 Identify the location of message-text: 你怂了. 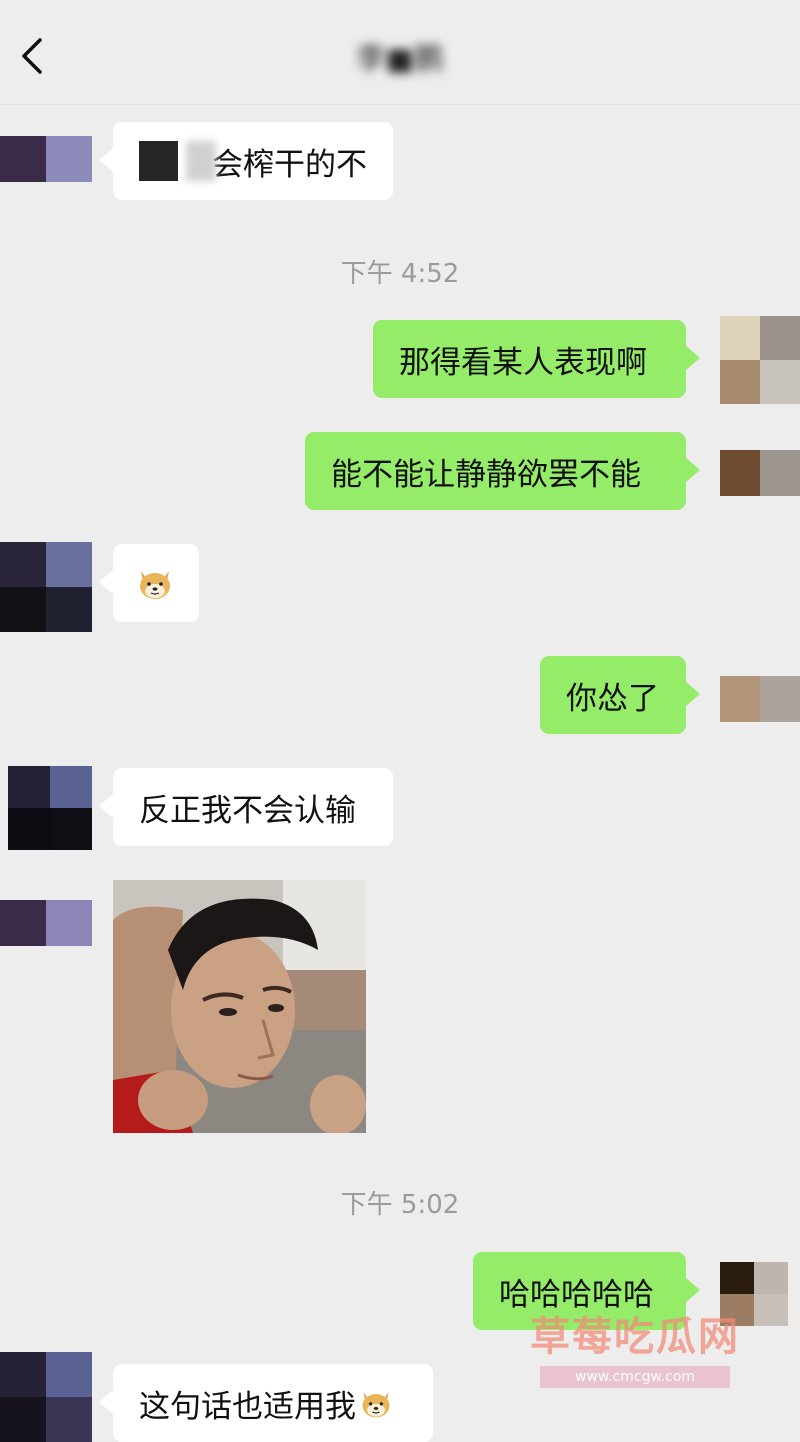
(612, 698).